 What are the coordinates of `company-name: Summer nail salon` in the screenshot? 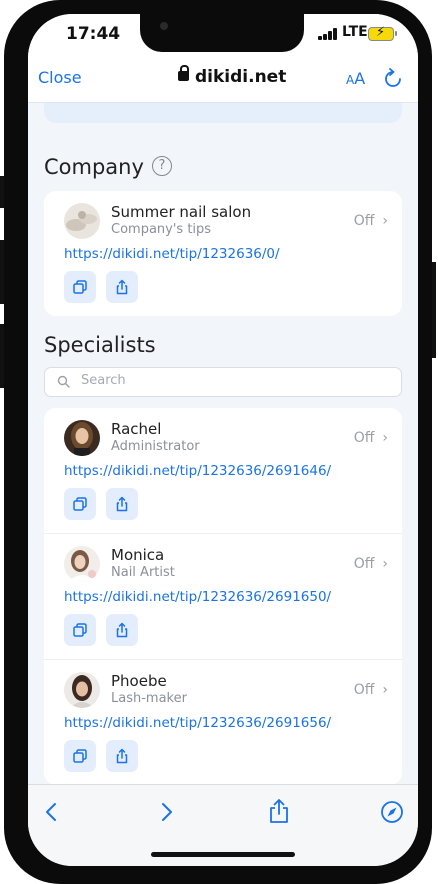 It's located at (181, 212).